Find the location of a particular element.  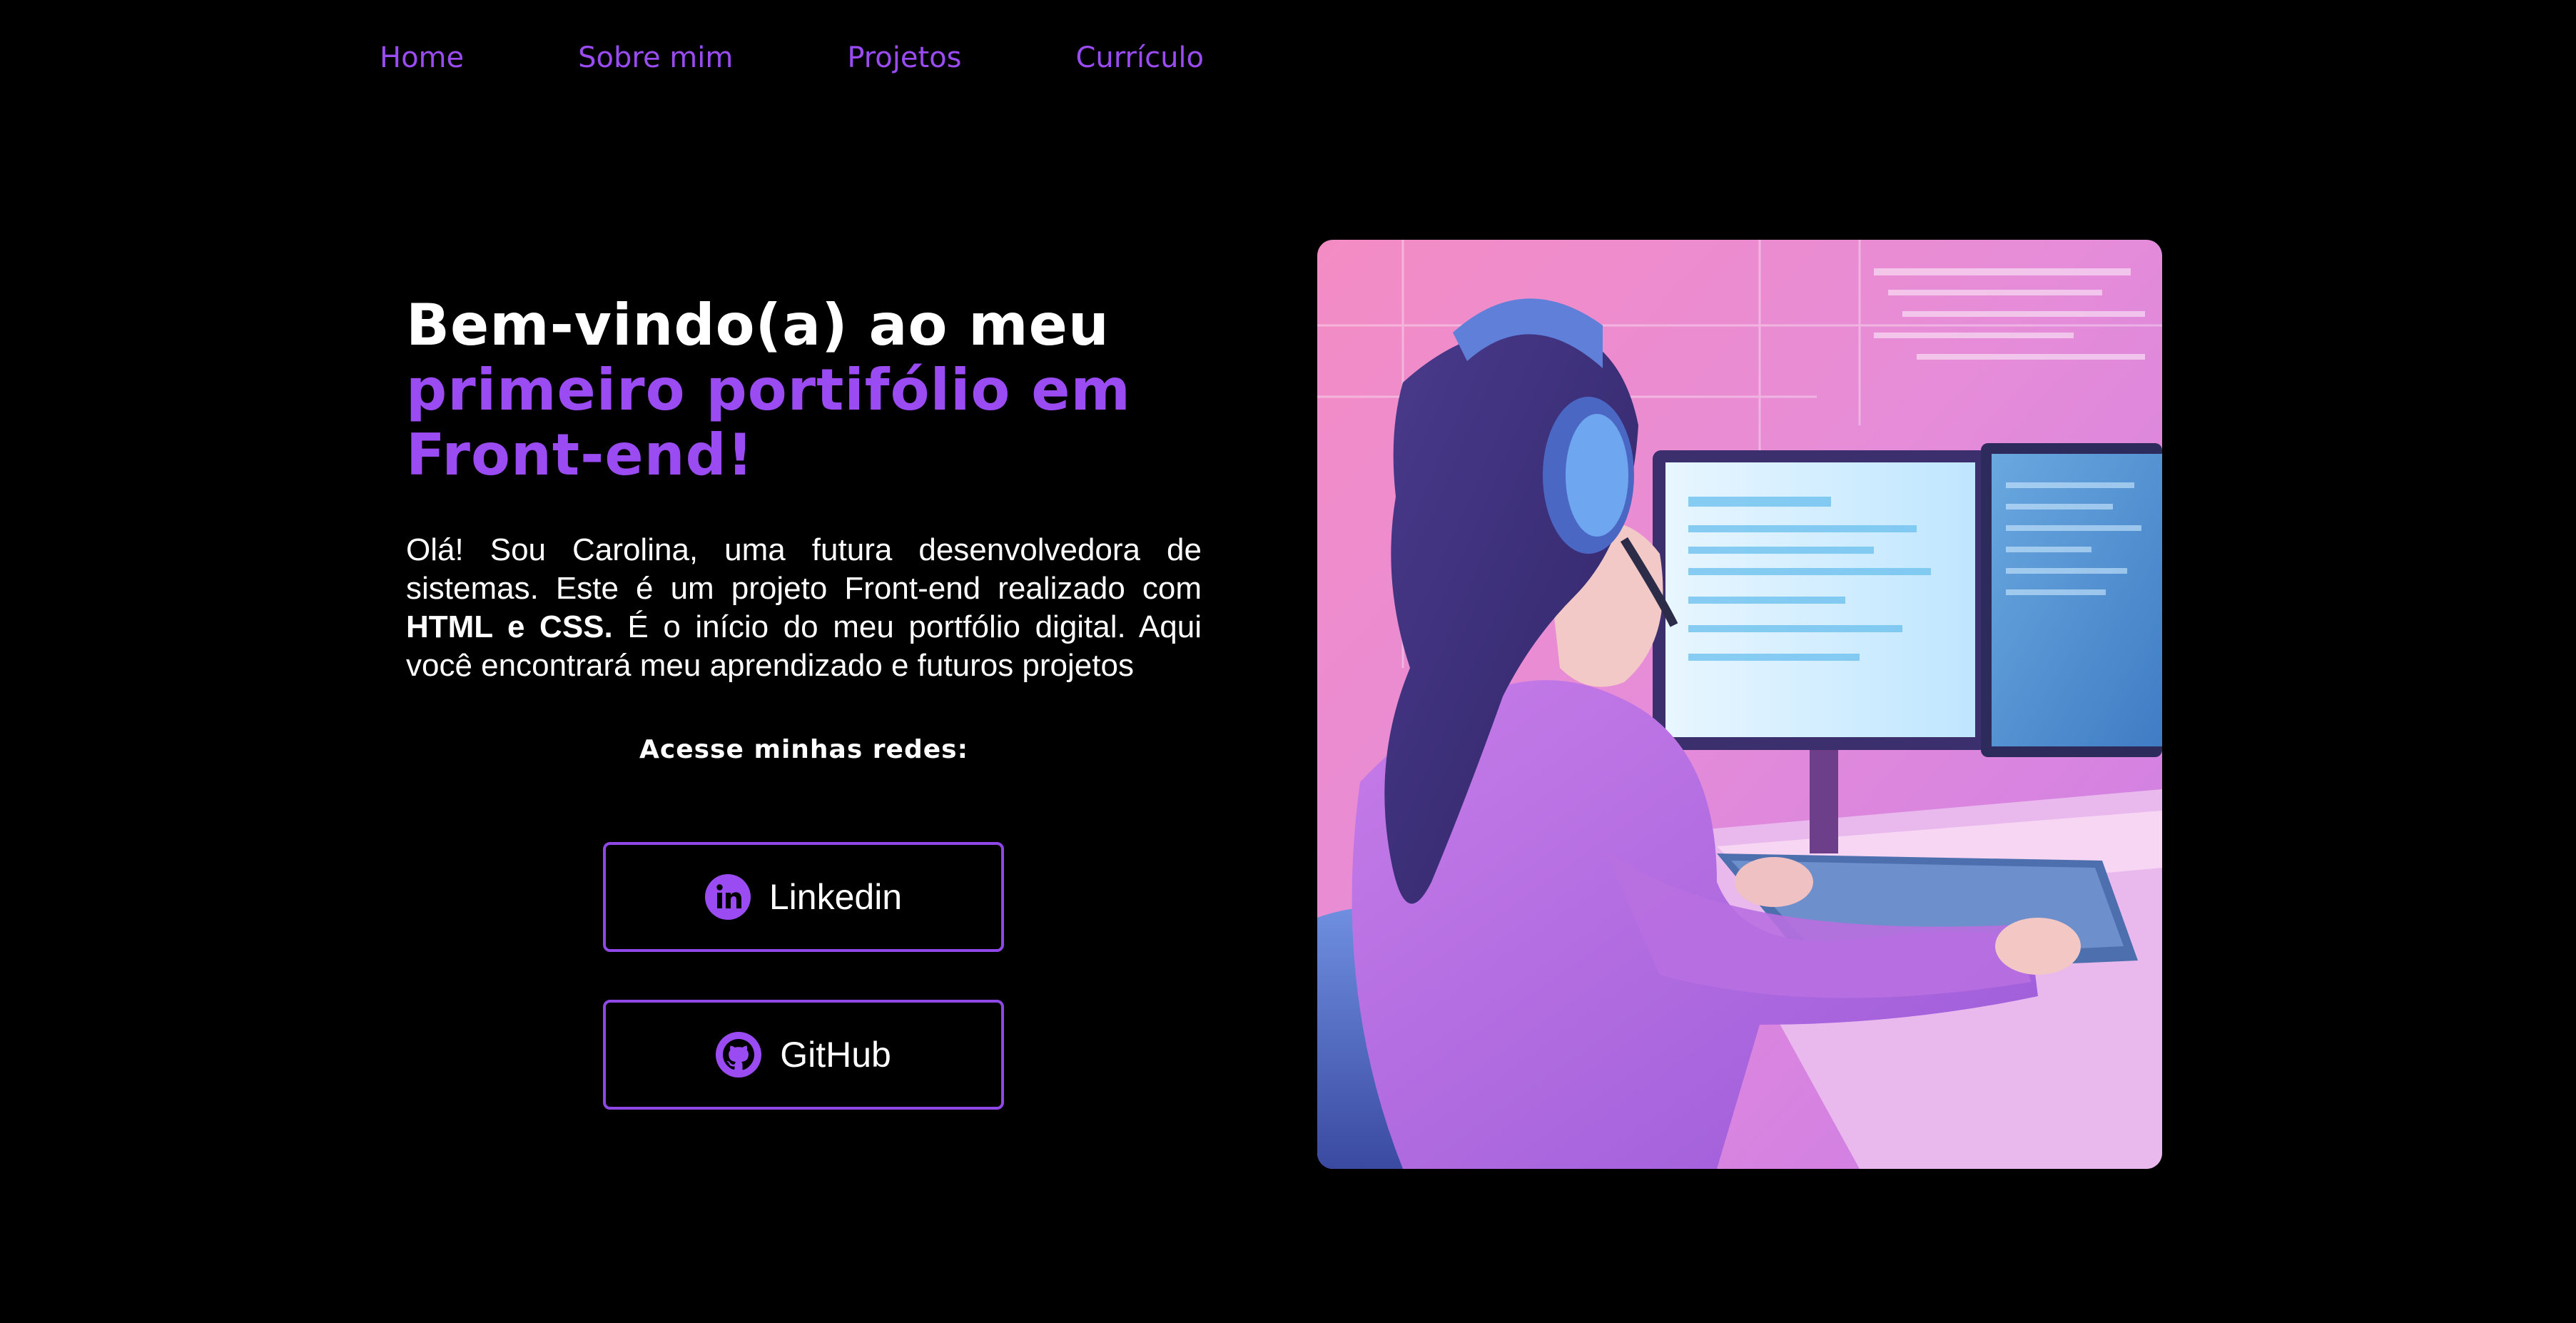

linkedin-button: Linkedin is located at coordinates (803, 897).